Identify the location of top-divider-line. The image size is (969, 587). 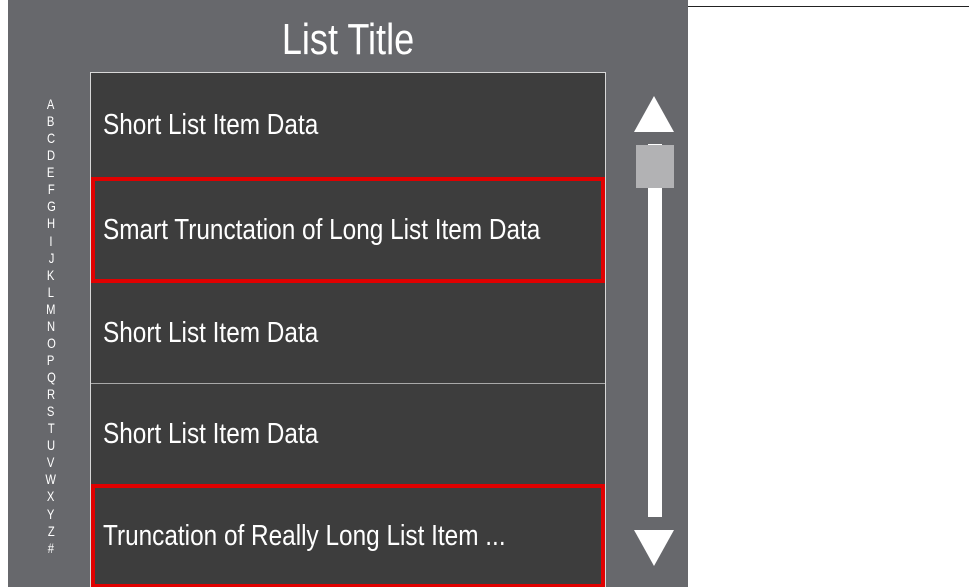
(828, 6).